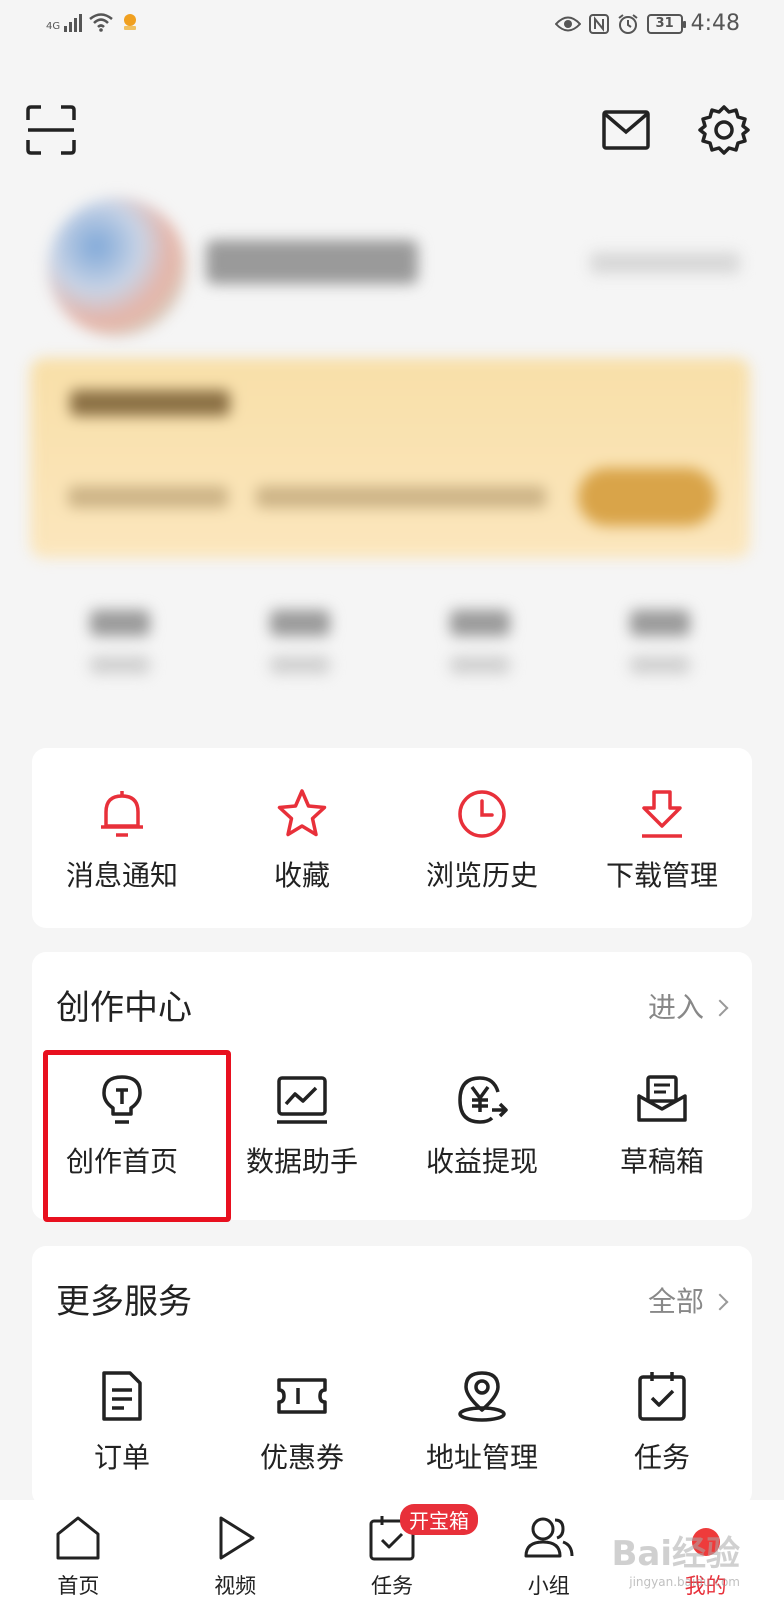 Image resolution: width=784 pixels, height=1600 pixels. What do you see at coordinates (124, 1008) in the screenshot?
I see `creation-center-title: 创作中心` at bounding box center [124, 1008].